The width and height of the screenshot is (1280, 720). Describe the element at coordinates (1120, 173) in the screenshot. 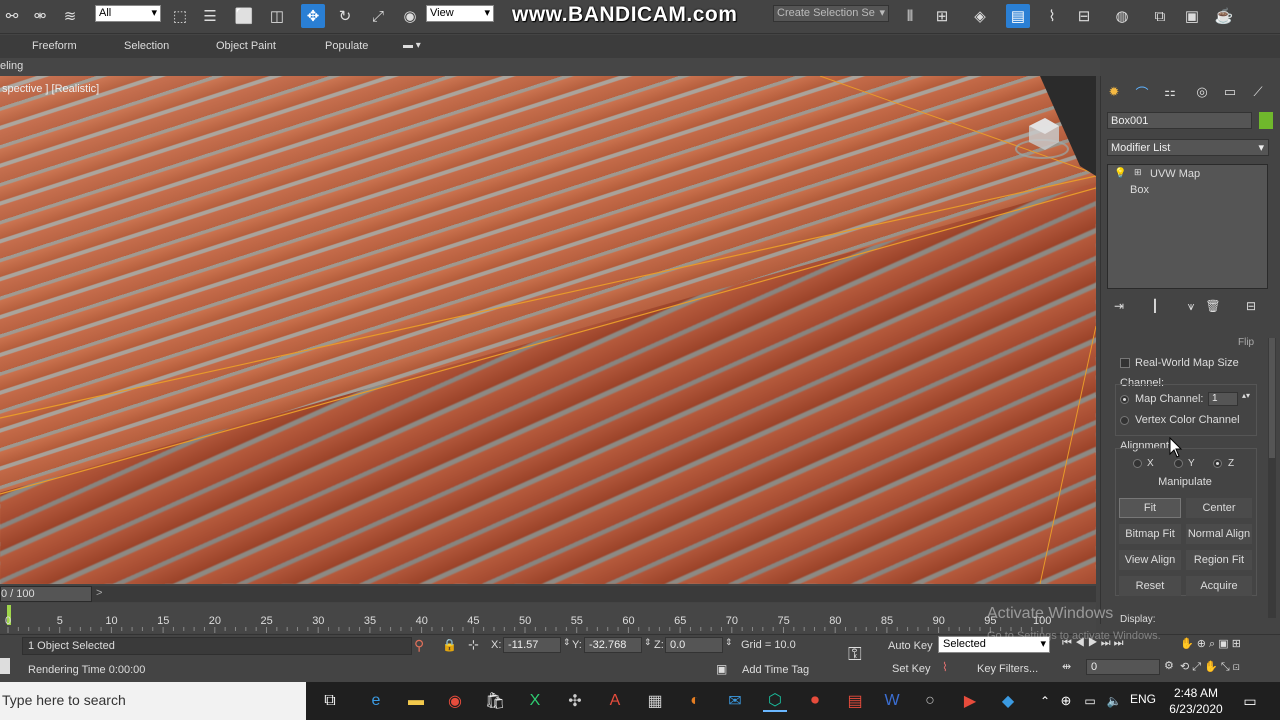

I see `lightbulb-icon: 💡` at that location.